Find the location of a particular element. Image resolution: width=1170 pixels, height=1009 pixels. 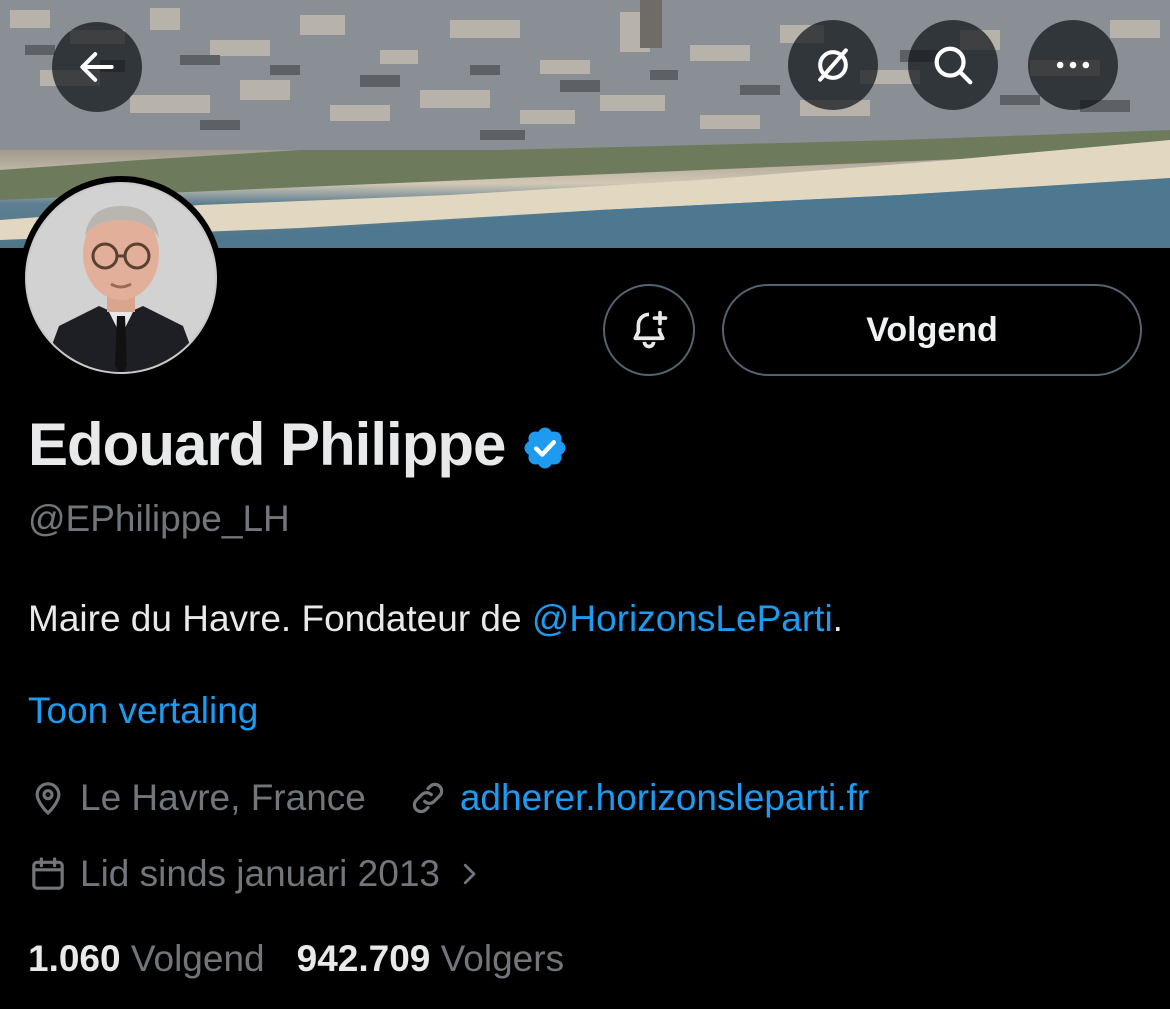

profile-joined-date: Lid sinds januari 2013 is located at coordinates (260, 873).